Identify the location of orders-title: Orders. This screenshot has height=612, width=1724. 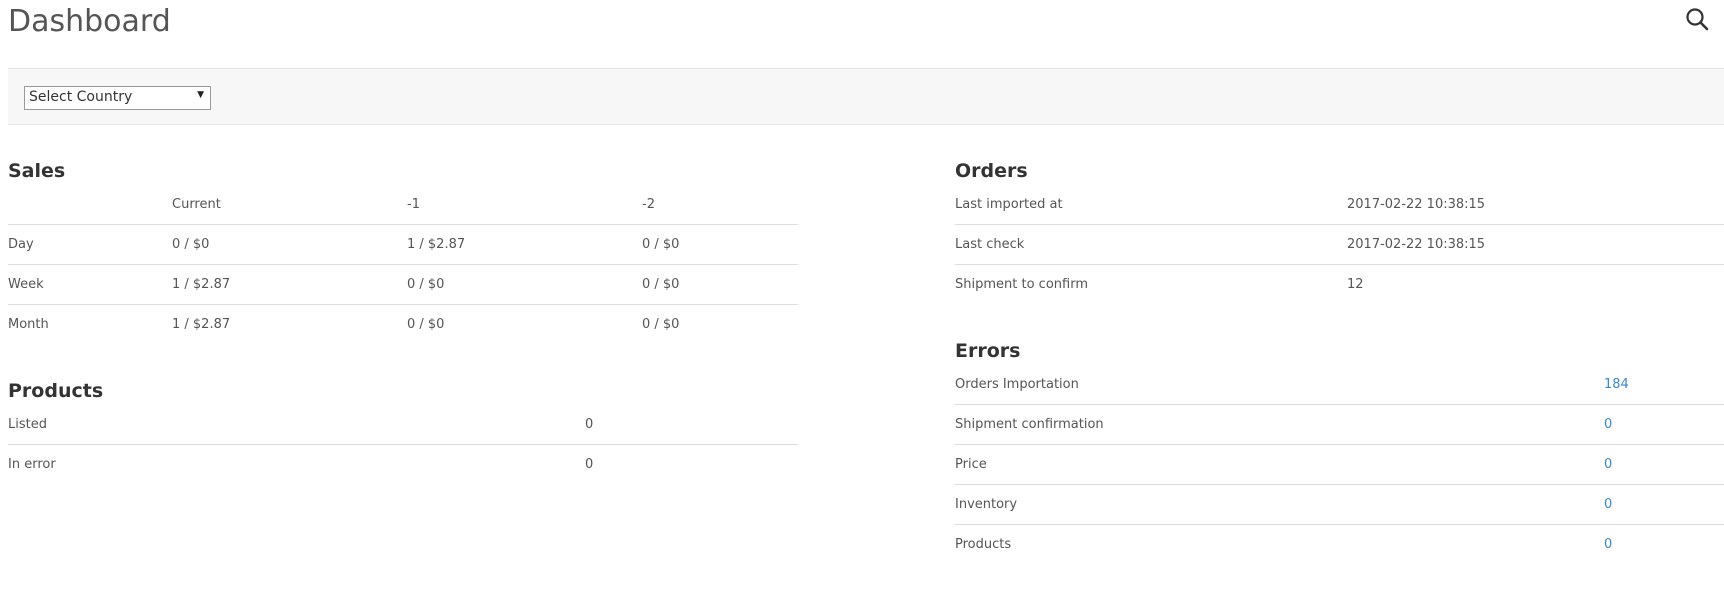
(991, 171).